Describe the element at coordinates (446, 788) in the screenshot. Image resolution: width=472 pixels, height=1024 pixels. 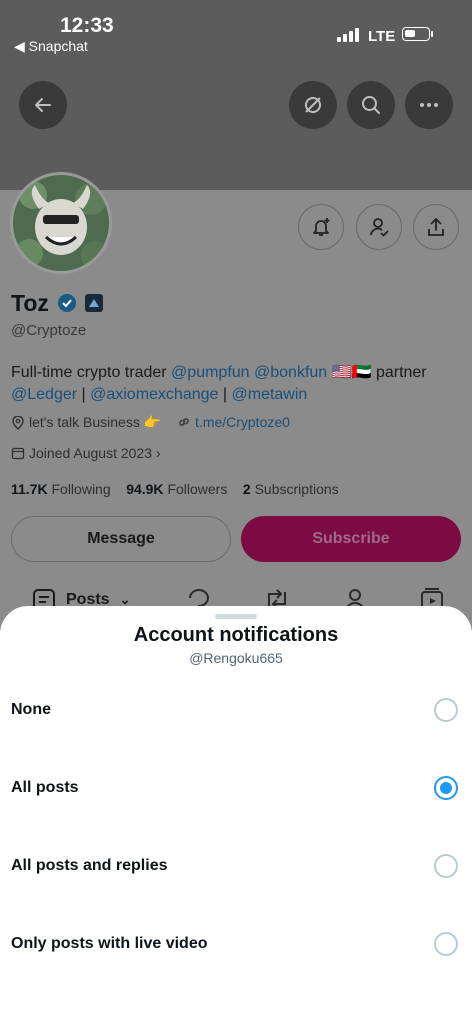
I see `radio-selected-icon` at that location.